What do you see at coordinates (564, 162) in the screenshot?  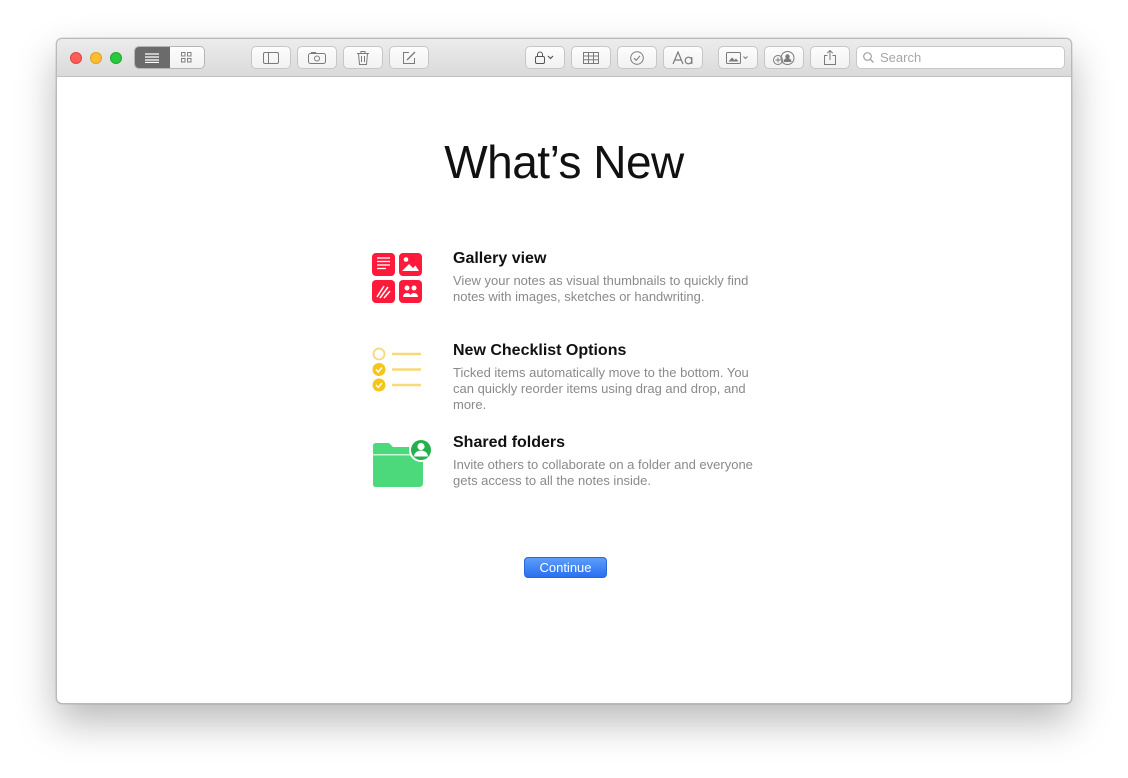 I see `page-title: What’s New` at bounding box center [564, 162].